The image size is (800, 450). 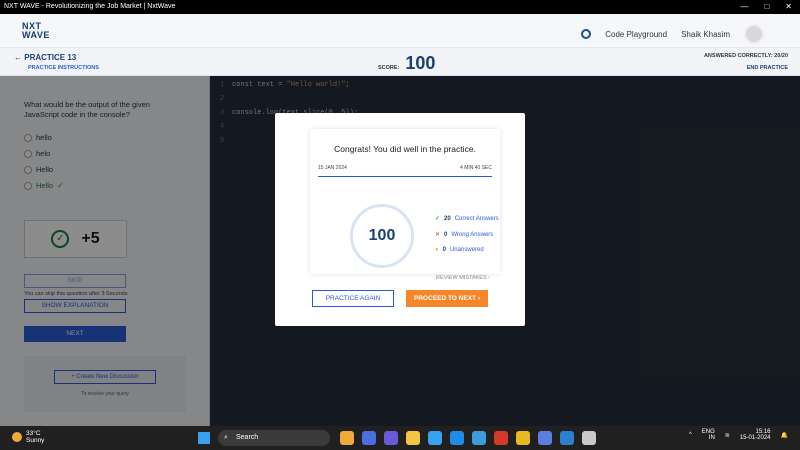 I want to click on wifi-icon: ≋, so click(x=727, y=435).